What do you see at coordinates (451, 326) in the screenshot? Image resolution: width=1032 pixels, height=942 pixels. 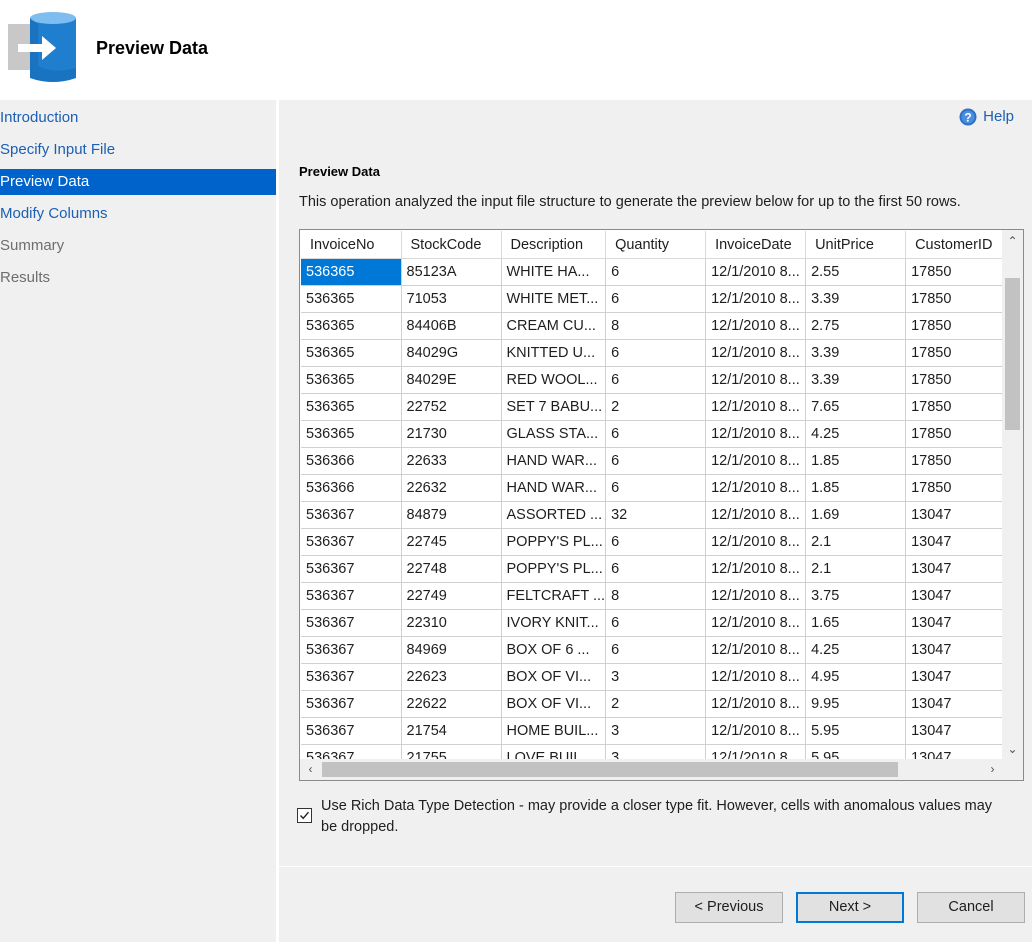 I see `table-cell: 84406B` at bounding box center [451, 326].